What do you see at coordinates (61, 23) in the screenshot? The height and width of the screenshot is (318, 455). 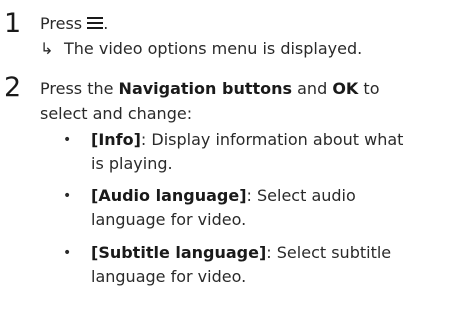 I see `step-1-press: Press` at bounding box center [61, 23].